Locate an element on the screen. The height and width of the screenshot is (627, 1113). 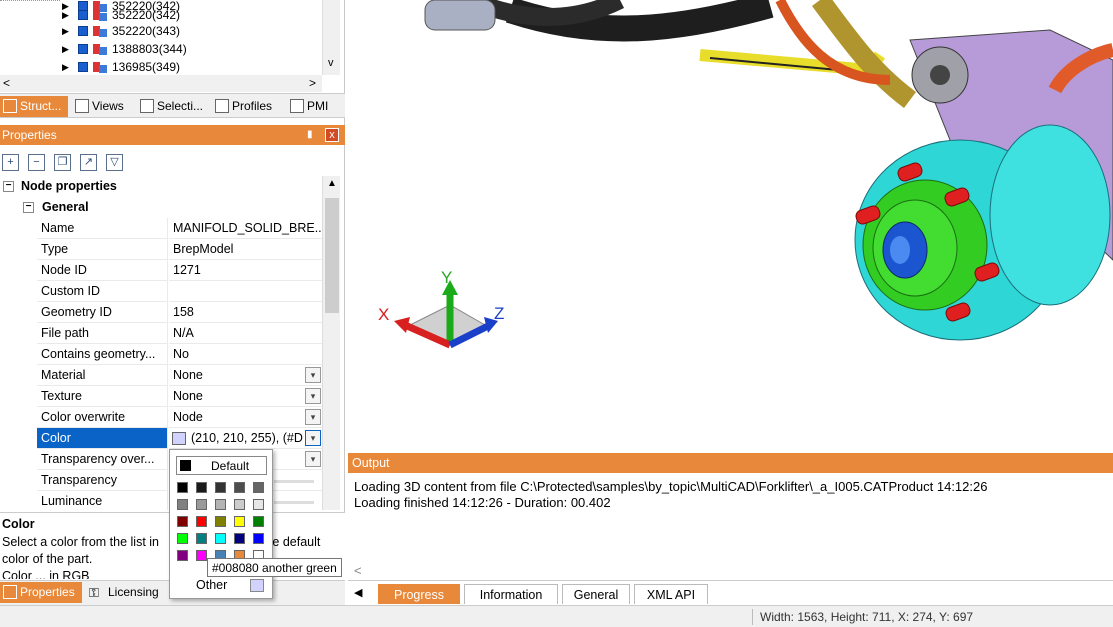
property-row: Node ID 1271 is located at coordinates (161, 270).